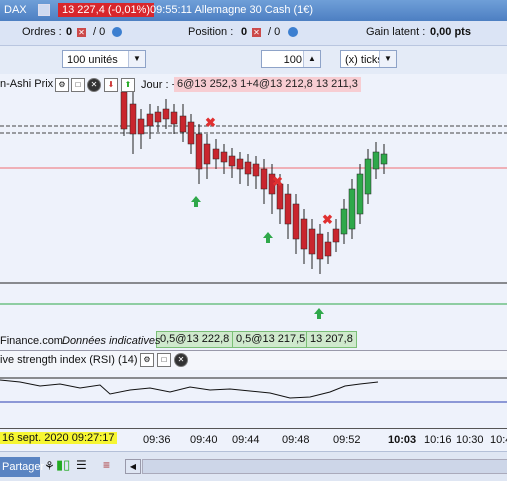  I want to click on price-badge: 13 227,4 (-0,01%), so click(106, 10).